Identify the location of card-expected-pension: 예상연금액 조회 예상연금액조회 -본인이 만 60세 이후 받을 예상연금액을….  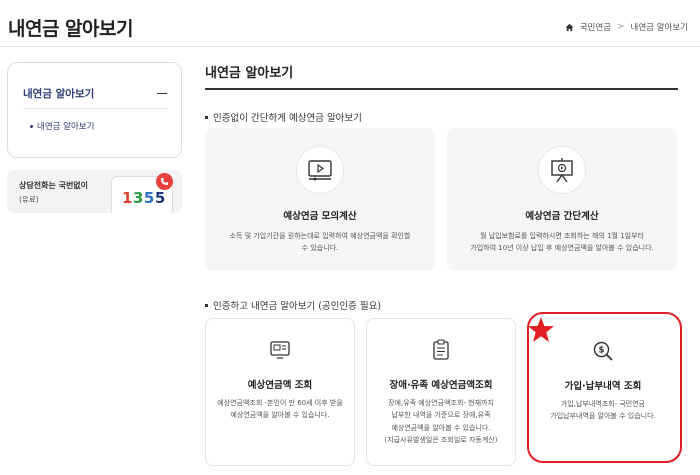
(280, 392).